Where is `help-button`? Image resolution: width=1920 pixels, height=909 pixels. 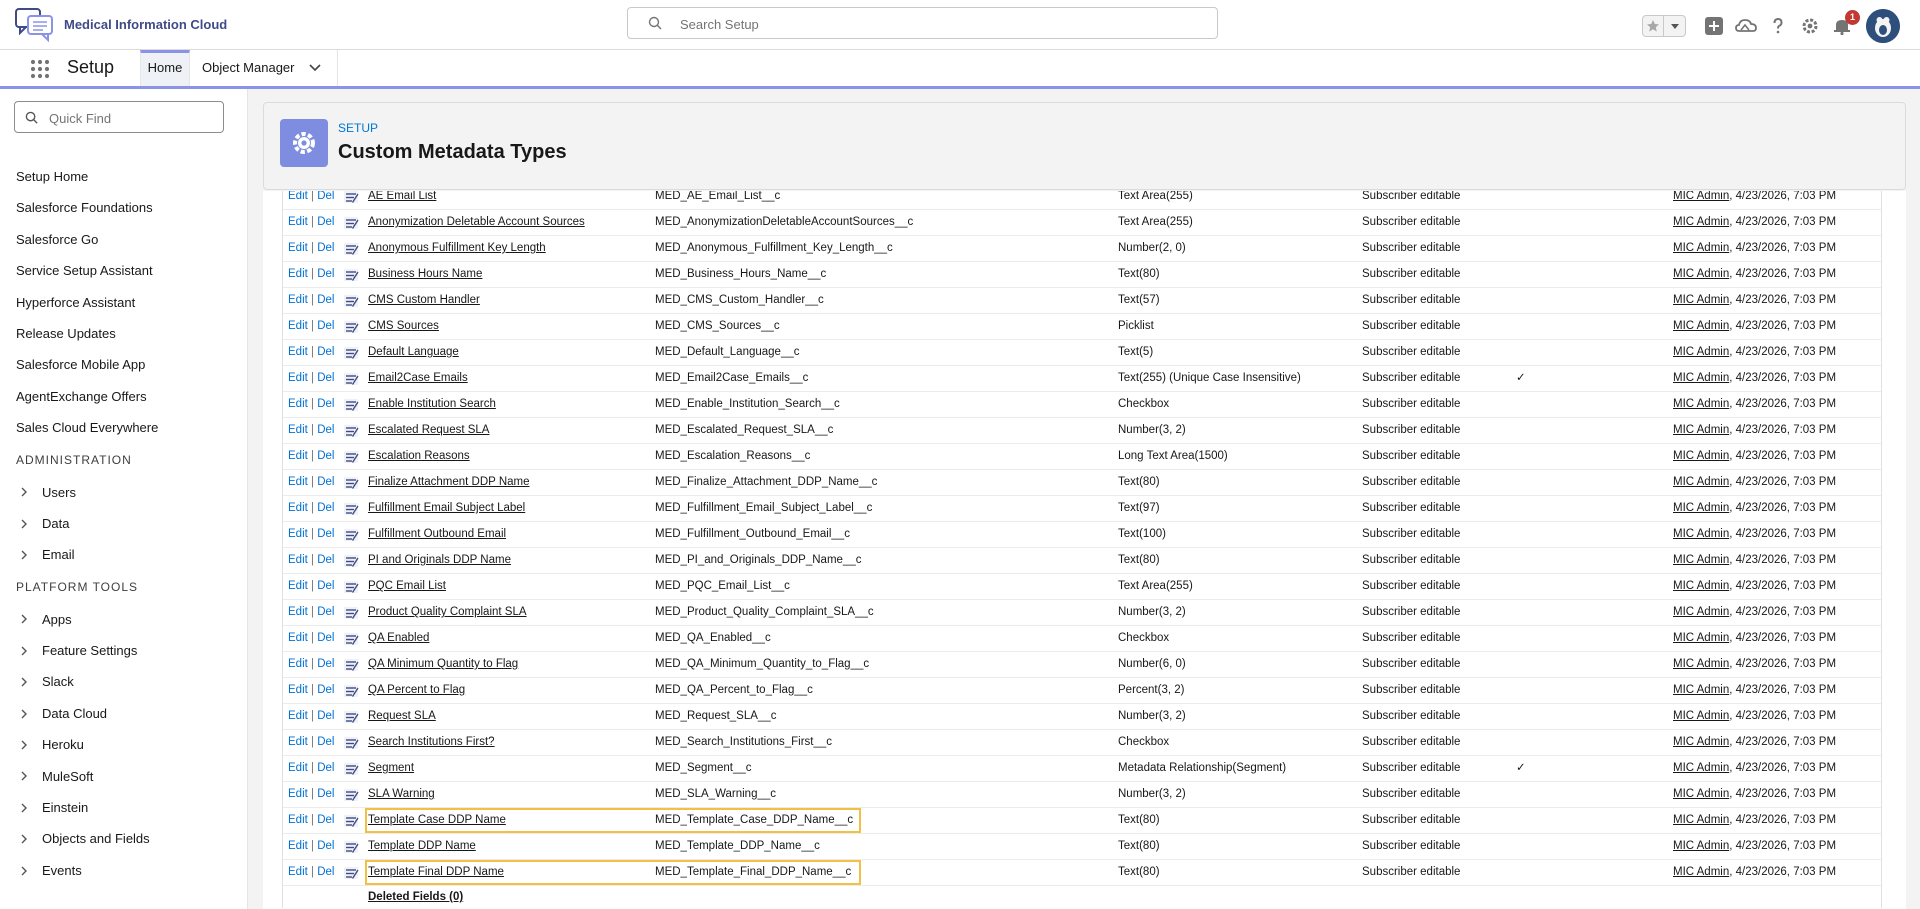
help-button is located at coordinates (1778, 26).